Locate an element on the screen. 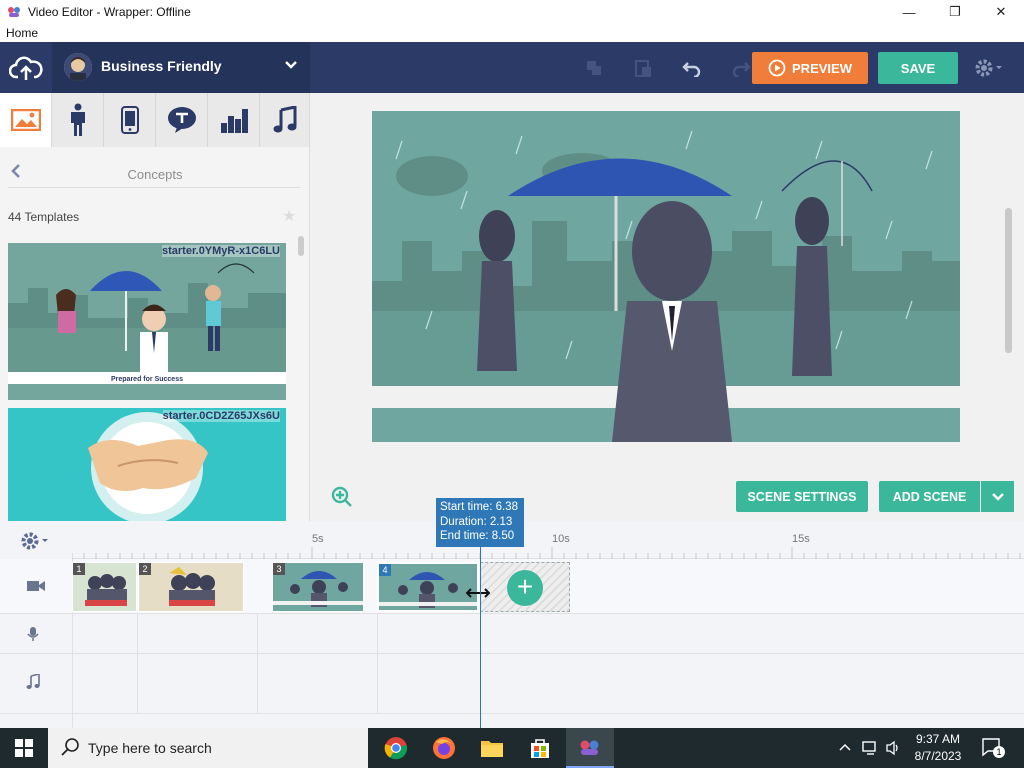 Image resolution: width=1024 pixels, height=768 pixels. taskbar-store is located at coordinates (540, 748).